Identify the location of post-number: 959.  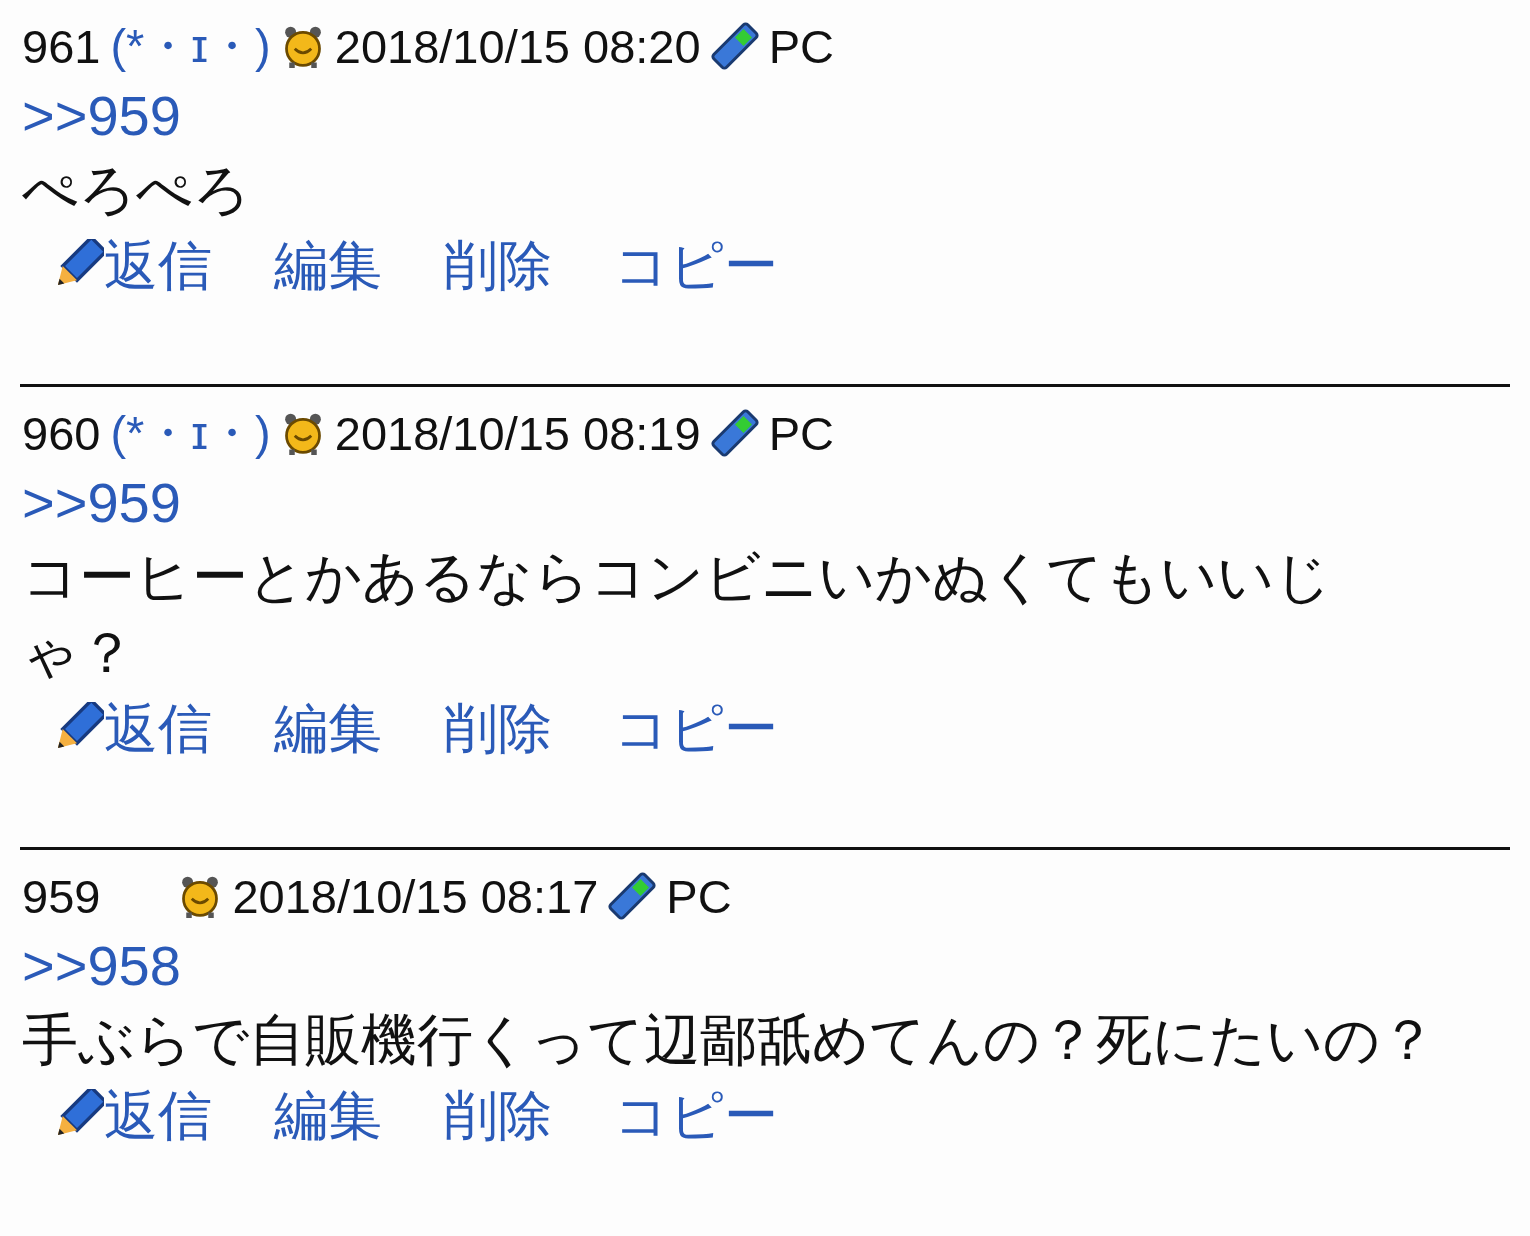
(61, 896).